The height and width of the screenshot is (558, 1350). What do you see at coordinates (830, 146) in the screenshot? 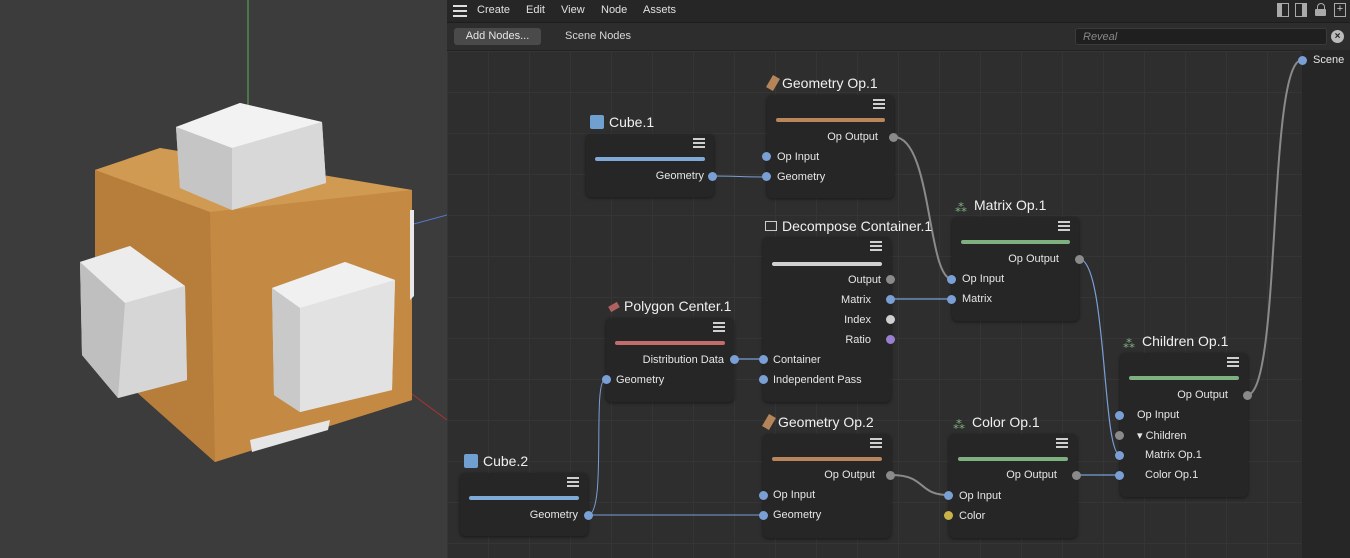
I see `geometry-op1-node: Op Output Op Input Geometry` at bounding box center [830, 146].